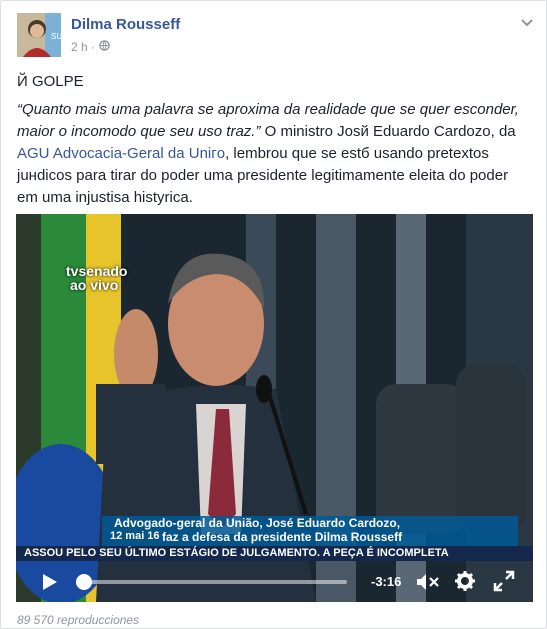 This screenshot has width=547, height=629. What do you see at coordinates (50, 81) in the screenshot?
I see `post-title: Й GOLPE` at bounding box center [50, 81].